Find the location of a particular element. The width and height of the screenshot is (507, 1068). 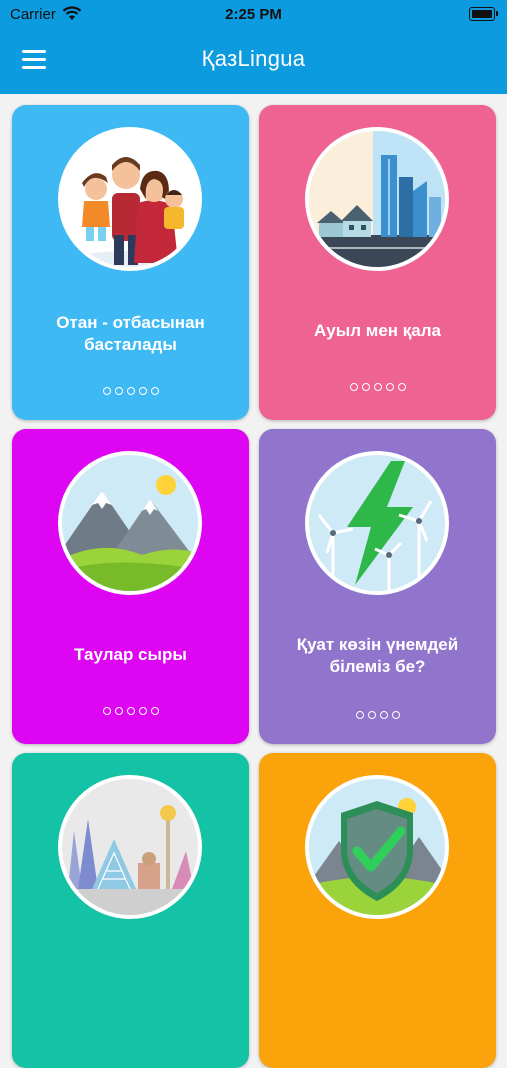

status-bar: Carrier 2:25 PM is located at coordinates (253, 14).